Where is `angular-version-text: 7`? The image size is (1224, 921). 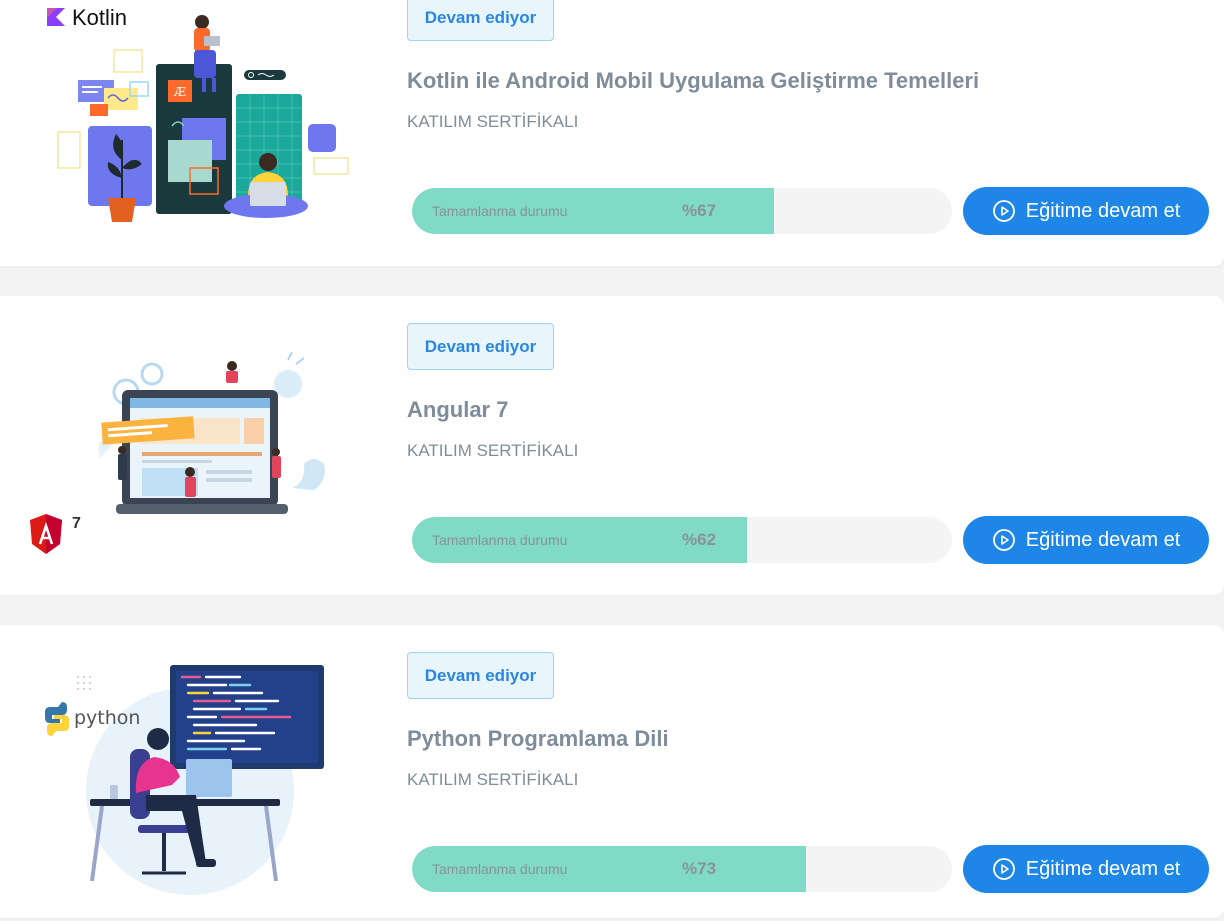 angular-version-text: 7 is located at coordinates (76, 523).